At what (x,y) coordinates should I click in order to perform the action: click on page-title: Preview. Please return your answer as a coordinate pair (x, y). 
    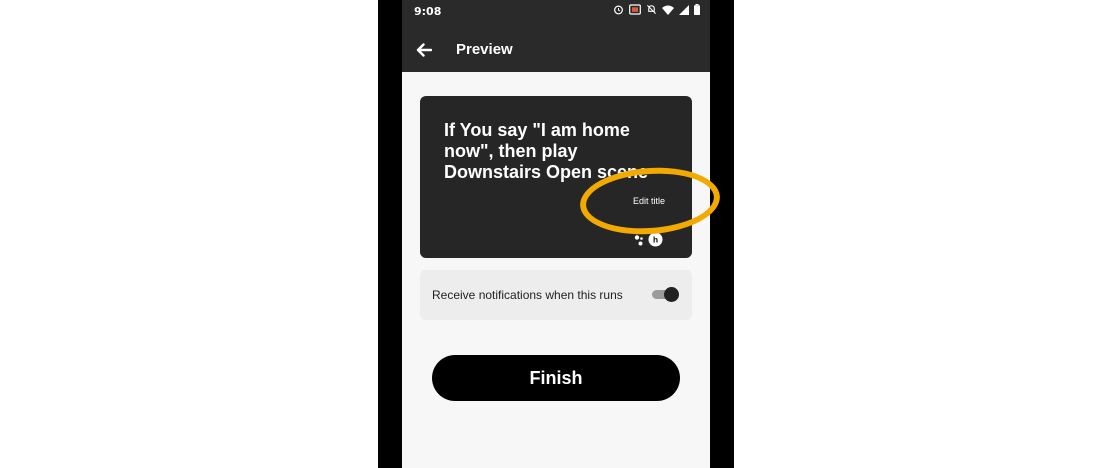
    Looking at the image, I should click on (484, 49).